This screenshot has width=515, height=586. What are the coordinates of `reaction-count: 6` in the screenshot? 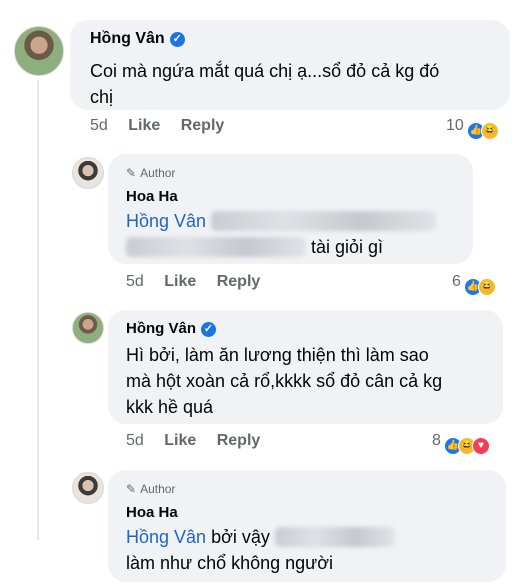 It's located at (456, 281).